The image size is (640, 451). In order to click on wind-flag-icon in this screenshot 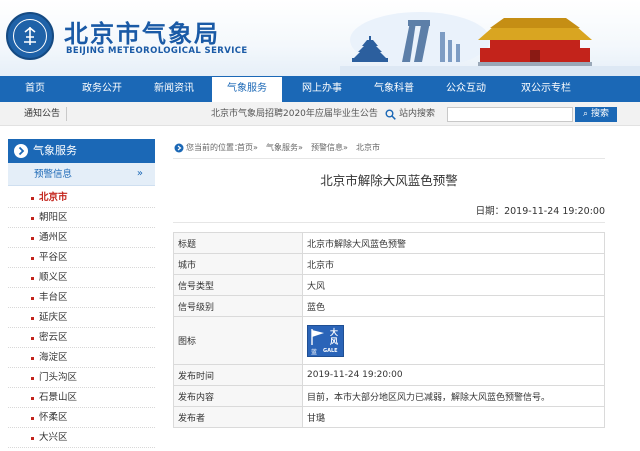, I will do `click(317, 336)`.